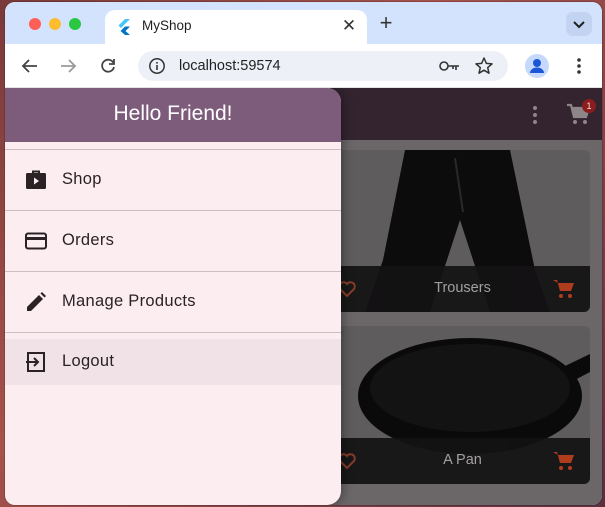 The width and height of the screenshot is (605, 507). Describe the element at coordinates (349, 26) in the screenshot. I see `tab-close-icon: ✕` at that location.